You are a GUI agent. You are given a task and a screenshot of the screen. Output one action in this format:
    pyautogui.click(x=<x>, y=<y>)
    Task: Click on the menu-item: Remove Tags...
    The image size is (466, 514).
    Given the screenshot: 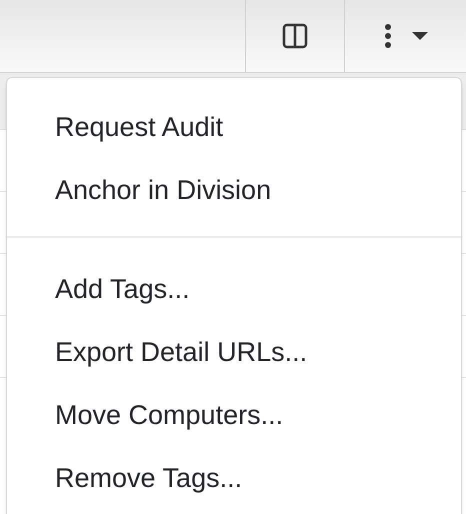 What is the action you would take?
    pyautogui.click(x=234, y=478)
    